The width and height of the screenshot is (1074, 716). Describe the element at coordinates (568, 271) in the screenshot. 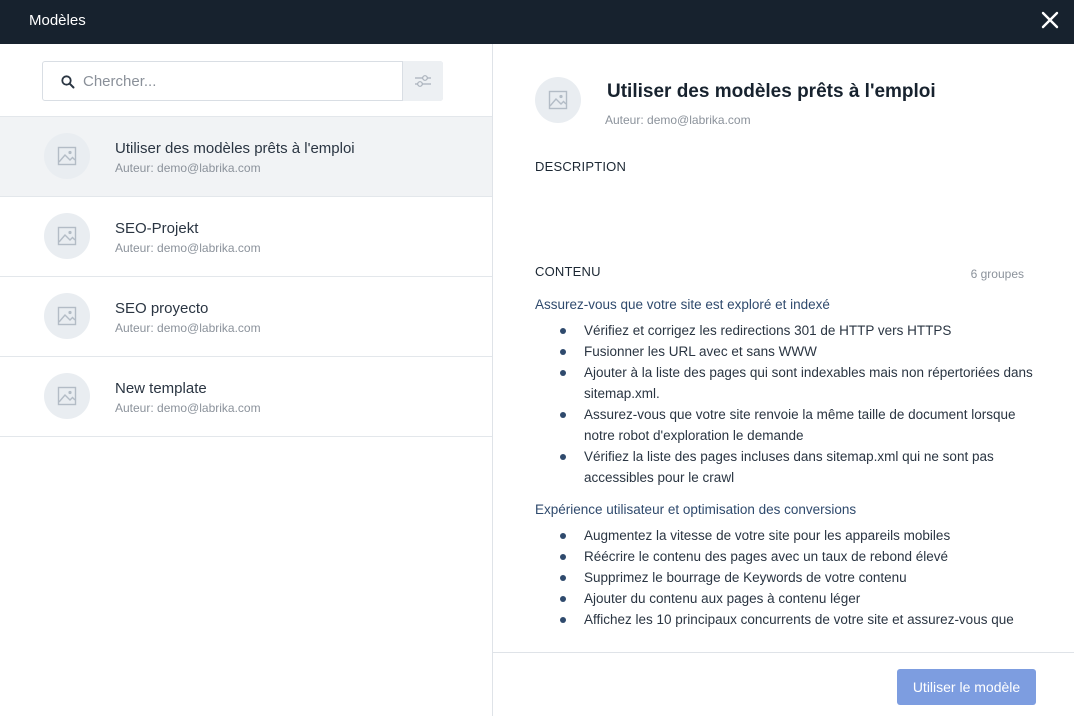

I see `content-label: CONTENU` at that location.